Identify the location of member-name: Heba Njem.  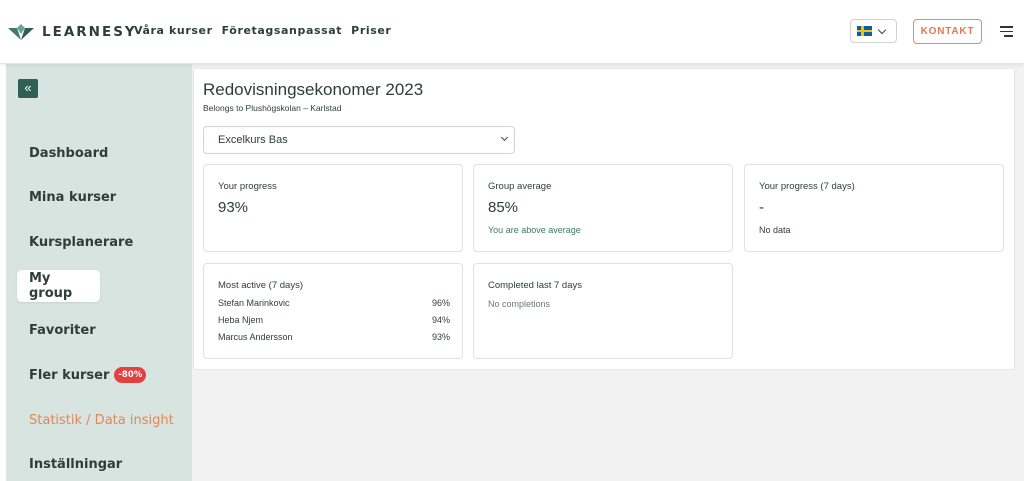
(241, 320).